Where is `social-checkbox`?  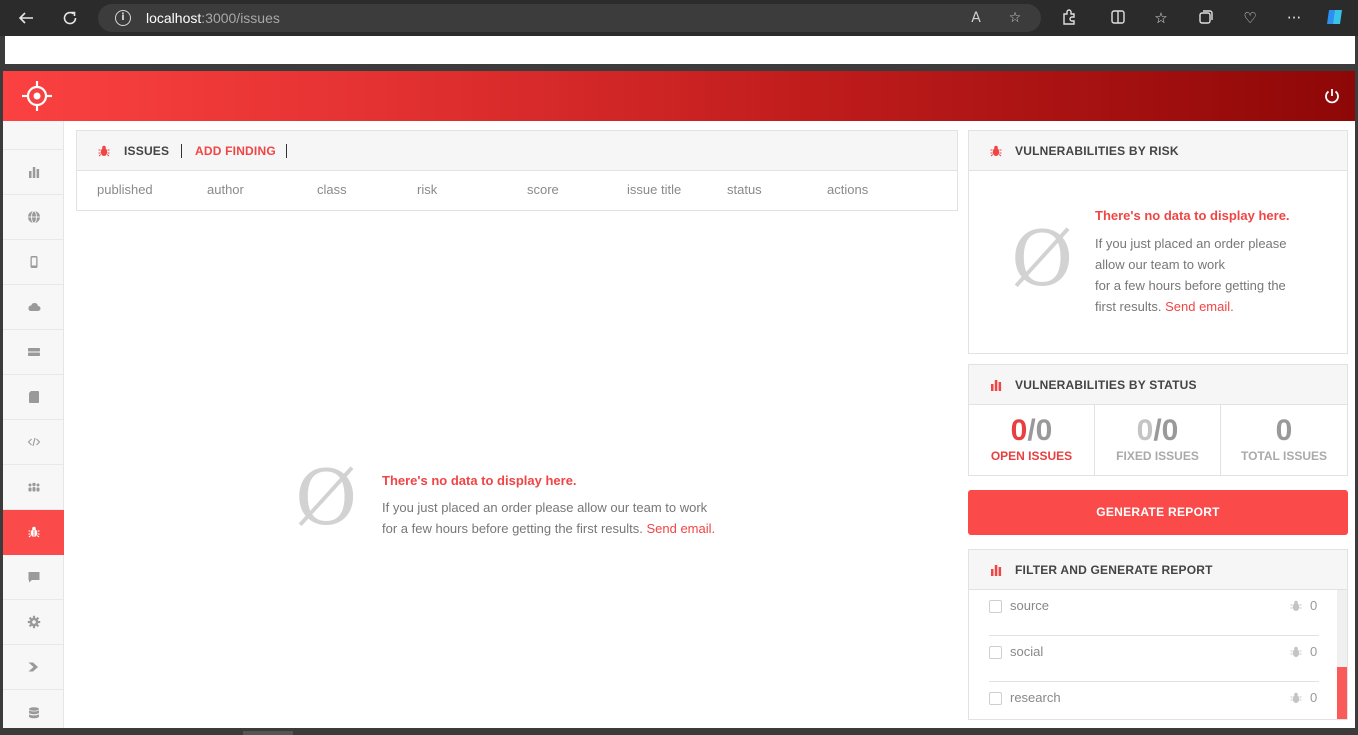 social-checkbox is located at coordinates (995, 652).